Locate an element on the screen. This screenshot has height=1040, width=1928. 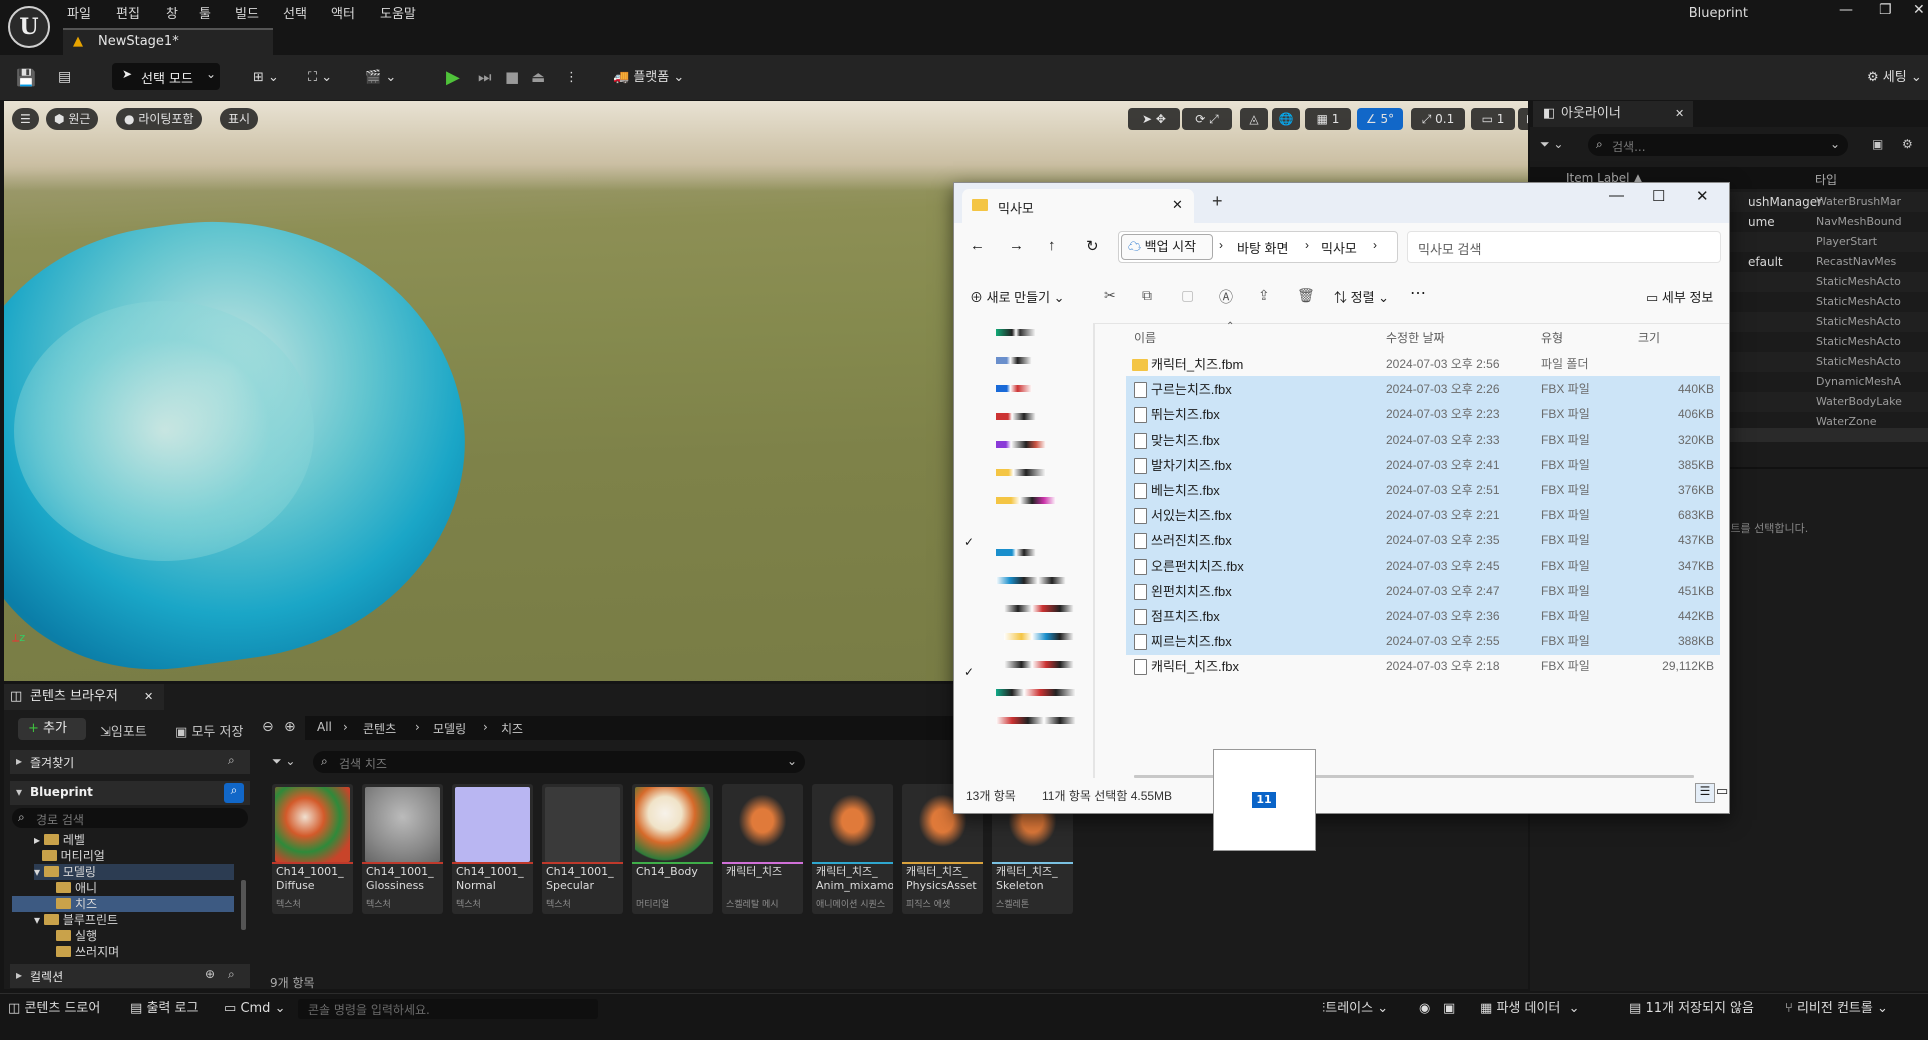
eject-icon: ⏏ is located at coordinates (538, 77).